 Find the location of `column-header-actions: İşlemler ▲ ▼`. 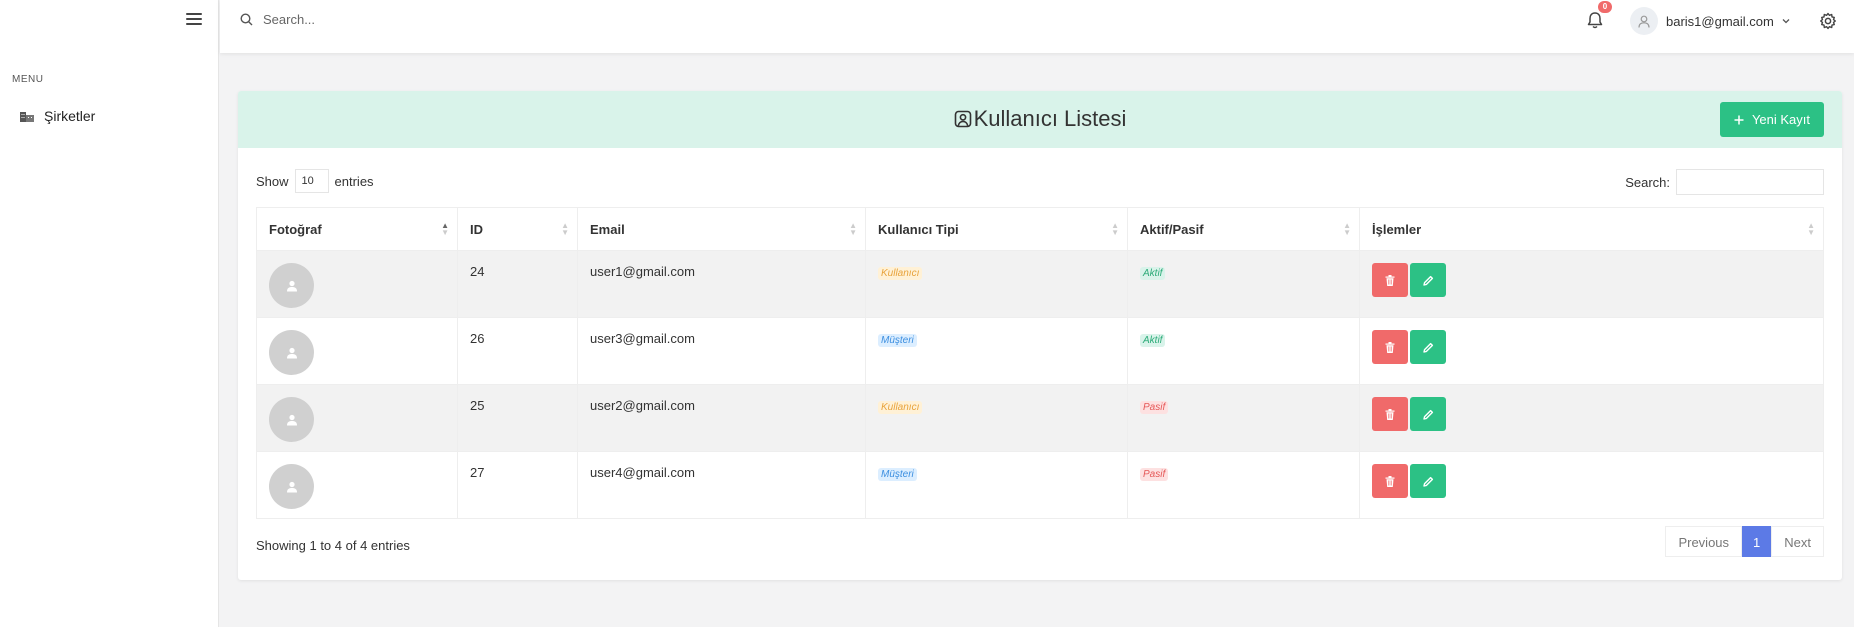

column-header-actions: İşlemler ▲ ▼ is located at coordinates (1591, 229).